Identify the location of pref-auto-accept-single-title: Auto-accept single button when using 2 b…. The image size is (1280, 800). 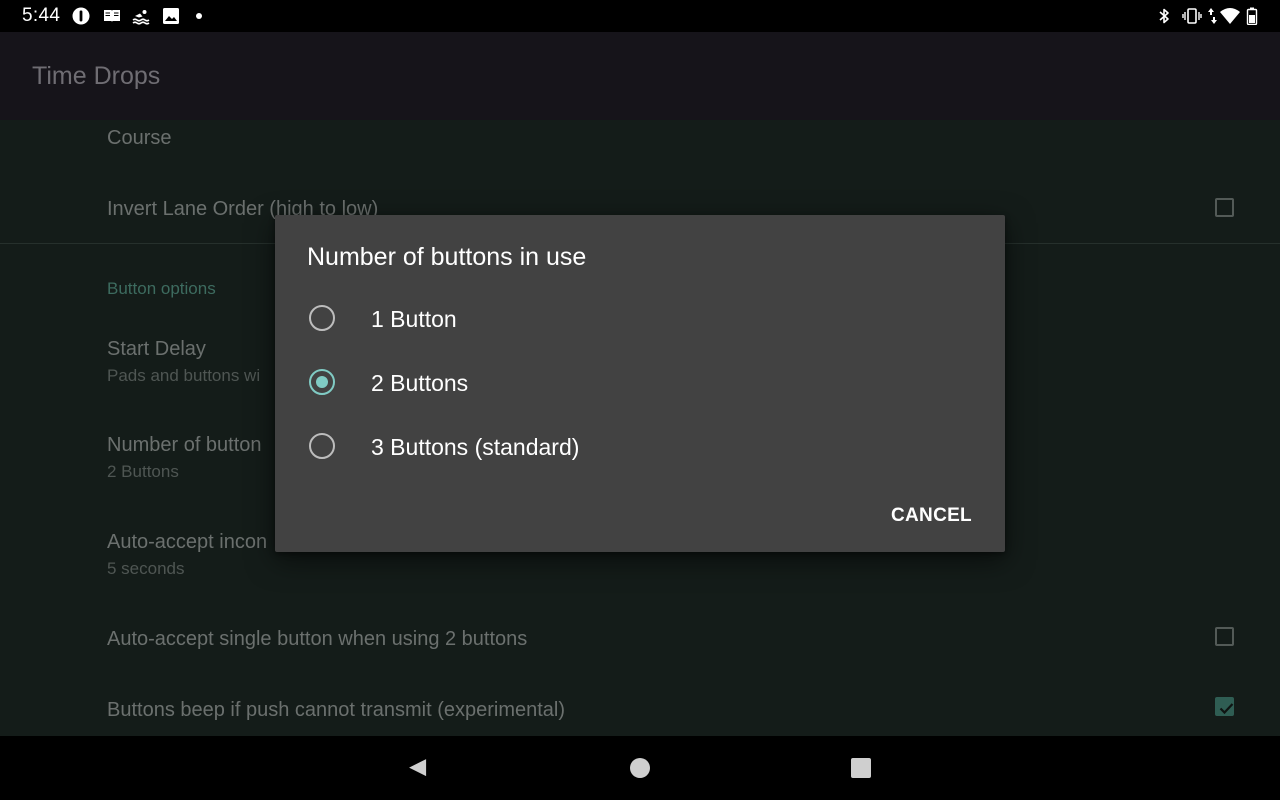
(317, 639).